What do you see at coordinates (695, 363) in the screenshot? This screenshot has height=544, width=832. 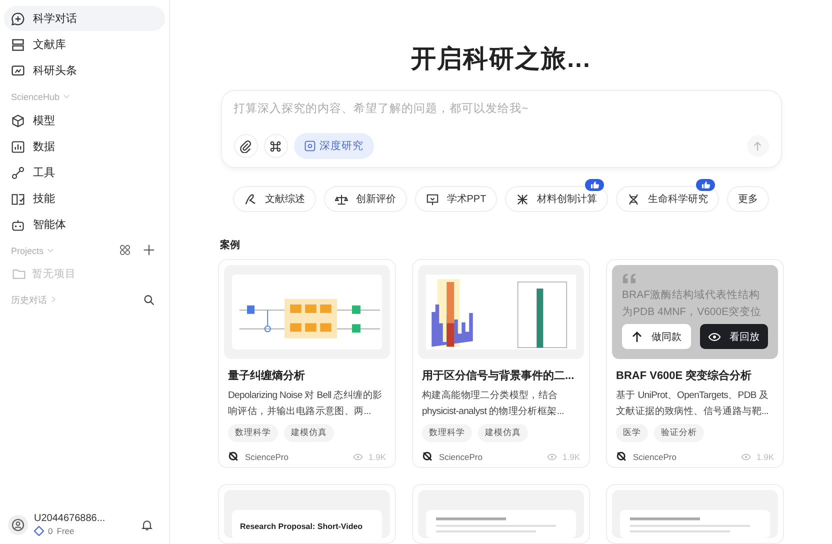 I see `case-card: BRAF激酶结构域代表性结构 为PDB 4MNF，V600E突变位 做同款 看回放 BRAF V600E 突变综合分析 基于 UniProt、OpenTargets、PDB 及文献证据的致病性、信号通路与靶... 医学 验证分析 SciencePro 1.9K` at bounding box center [695, 363].